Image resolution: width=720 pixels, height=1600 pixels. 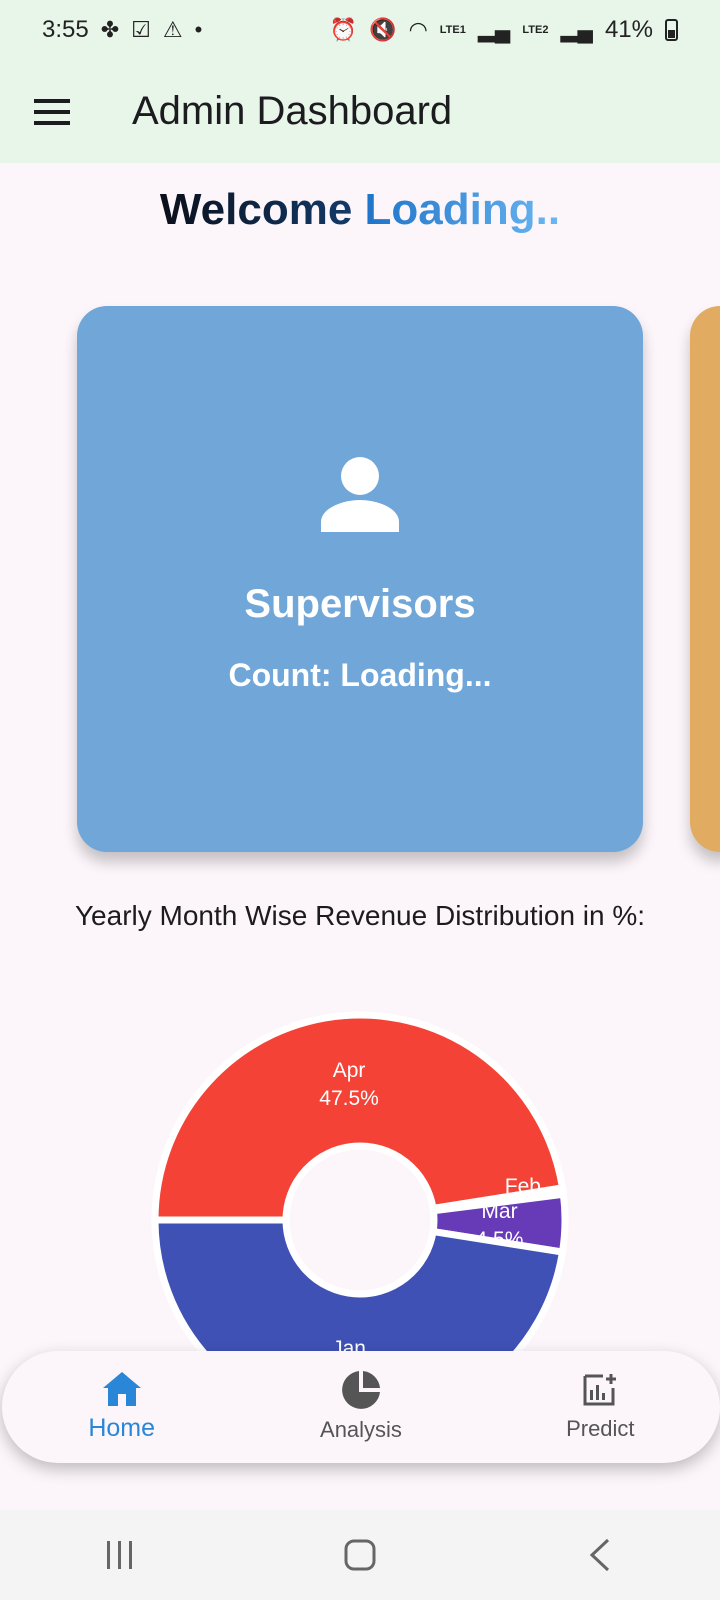 I want to click on status-left: 3:55 ✤ ☑ ⚠ •, so click(x=122, y=30).